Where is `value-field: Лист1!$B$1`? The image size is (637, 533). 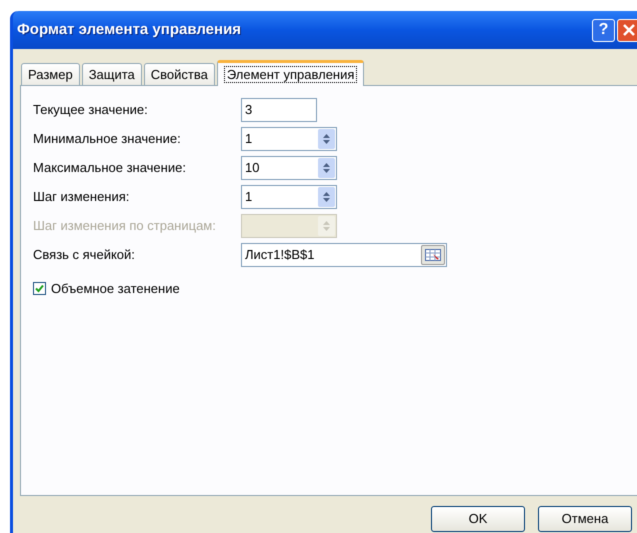
value-field: Лист1!$B$1 is located at coordinates (331, 254).